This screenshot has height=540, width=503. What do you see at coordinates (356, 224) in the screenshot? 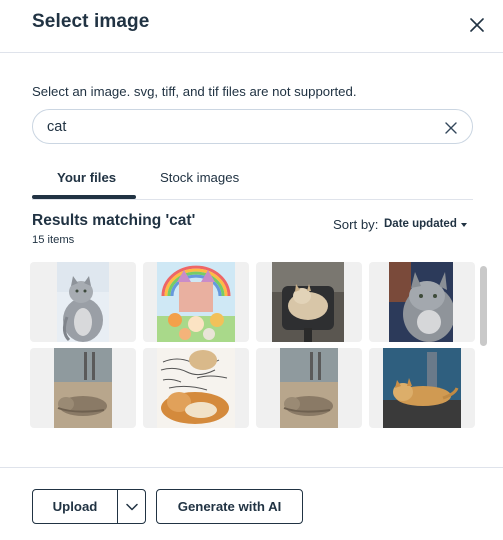
I see `sort-label: Sort by:` at bounding box center [356, 224].